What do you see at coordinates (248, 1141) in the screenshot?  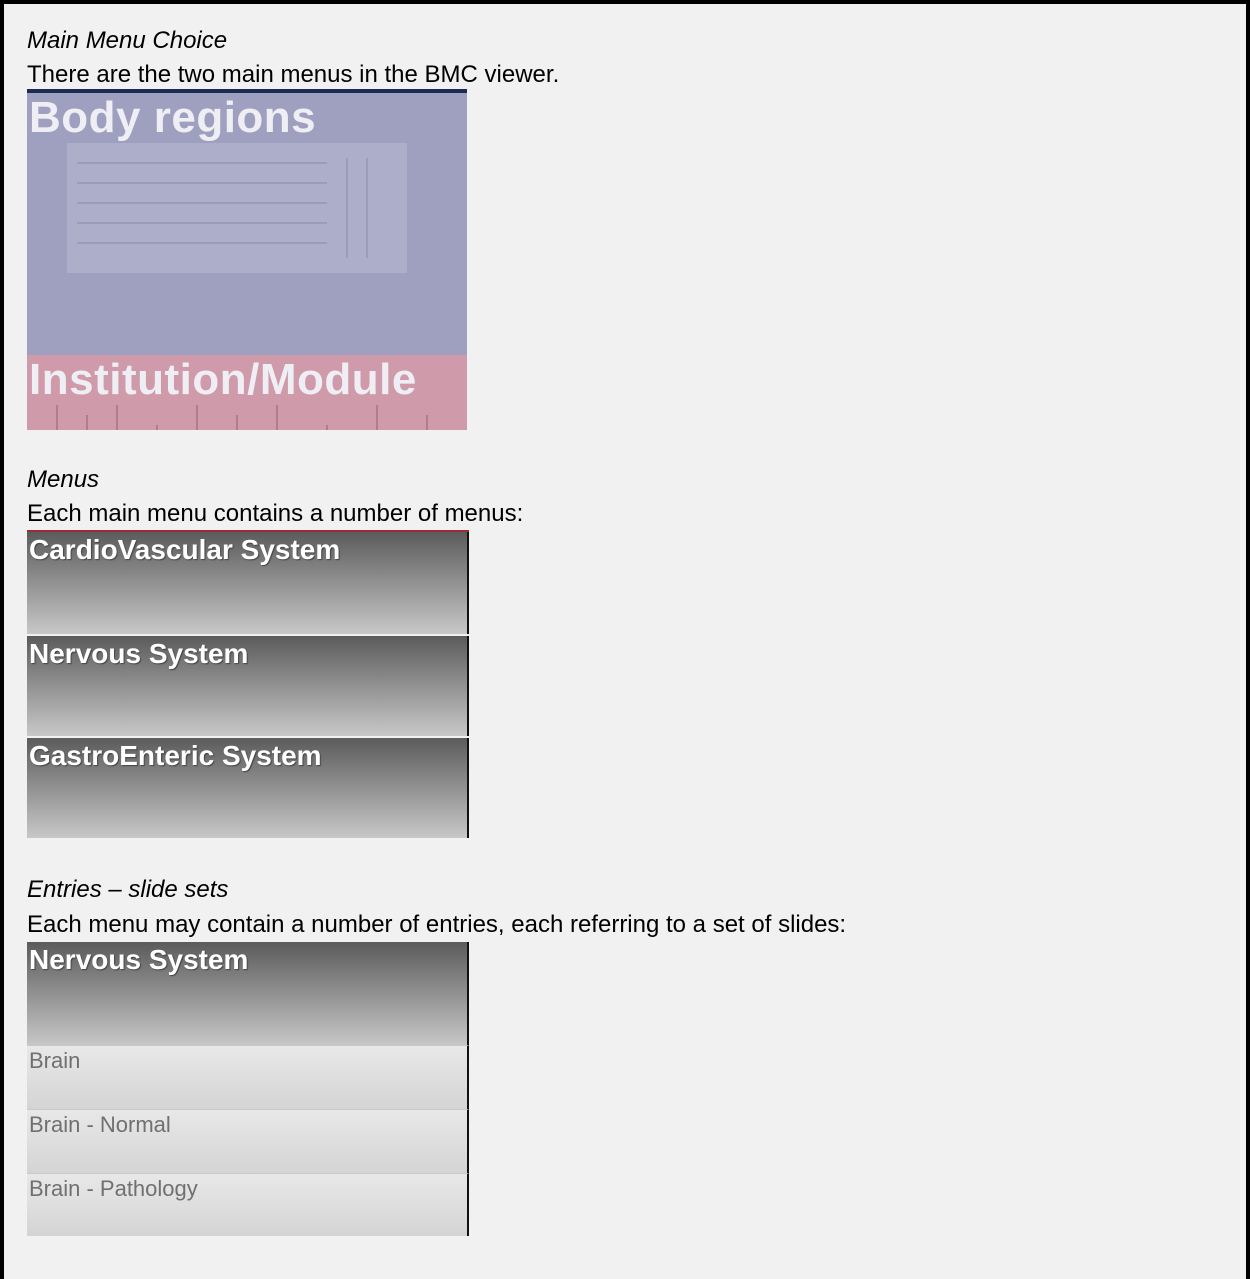 I see `entry-brain-normal: Brain - Normal` at bounding box center [248, 1141].